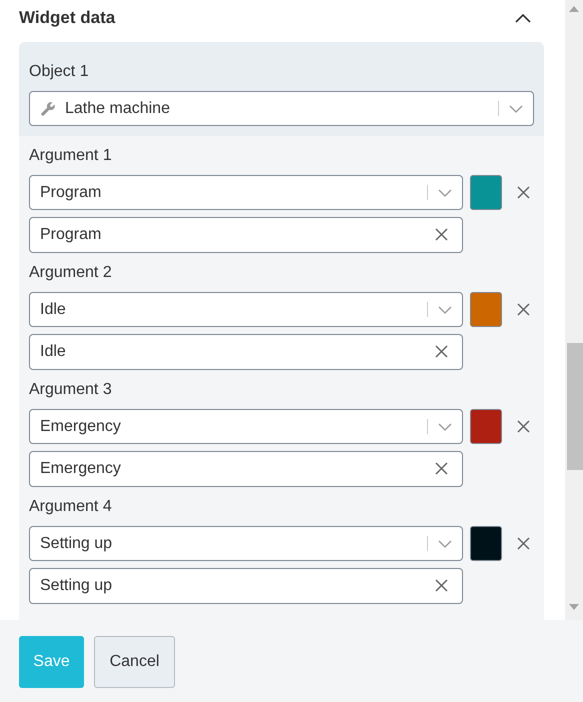 The width and height of the screenshot is (583, 702). What do you see at coordinates (246, 352) in the screenshot?
I see `text-field: Idle` at bounding box center [246, 352].